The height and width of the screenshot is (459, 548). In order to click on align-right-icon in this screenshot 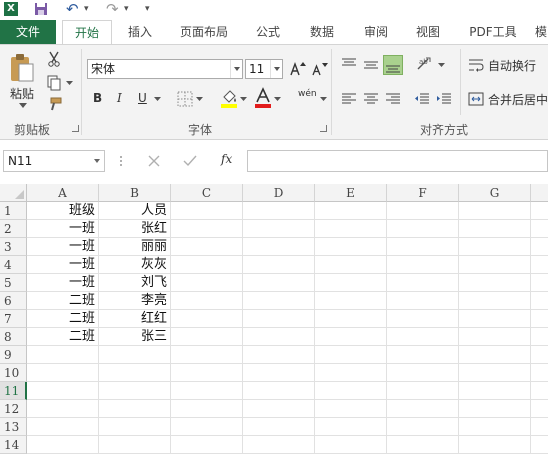, I will do `click(393, 99)`.